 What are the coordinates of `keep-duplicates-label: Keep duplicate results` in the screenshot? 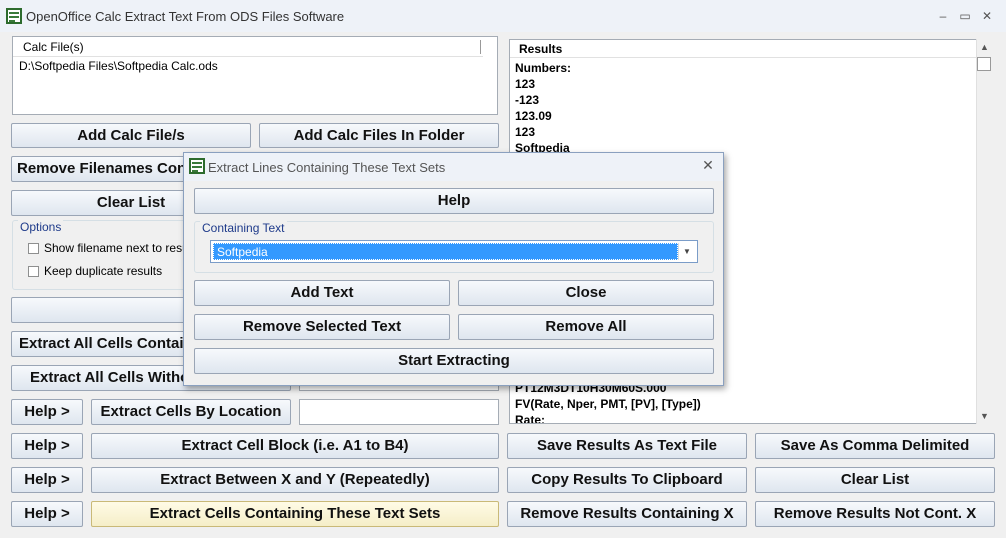 It's located at (103, 271).